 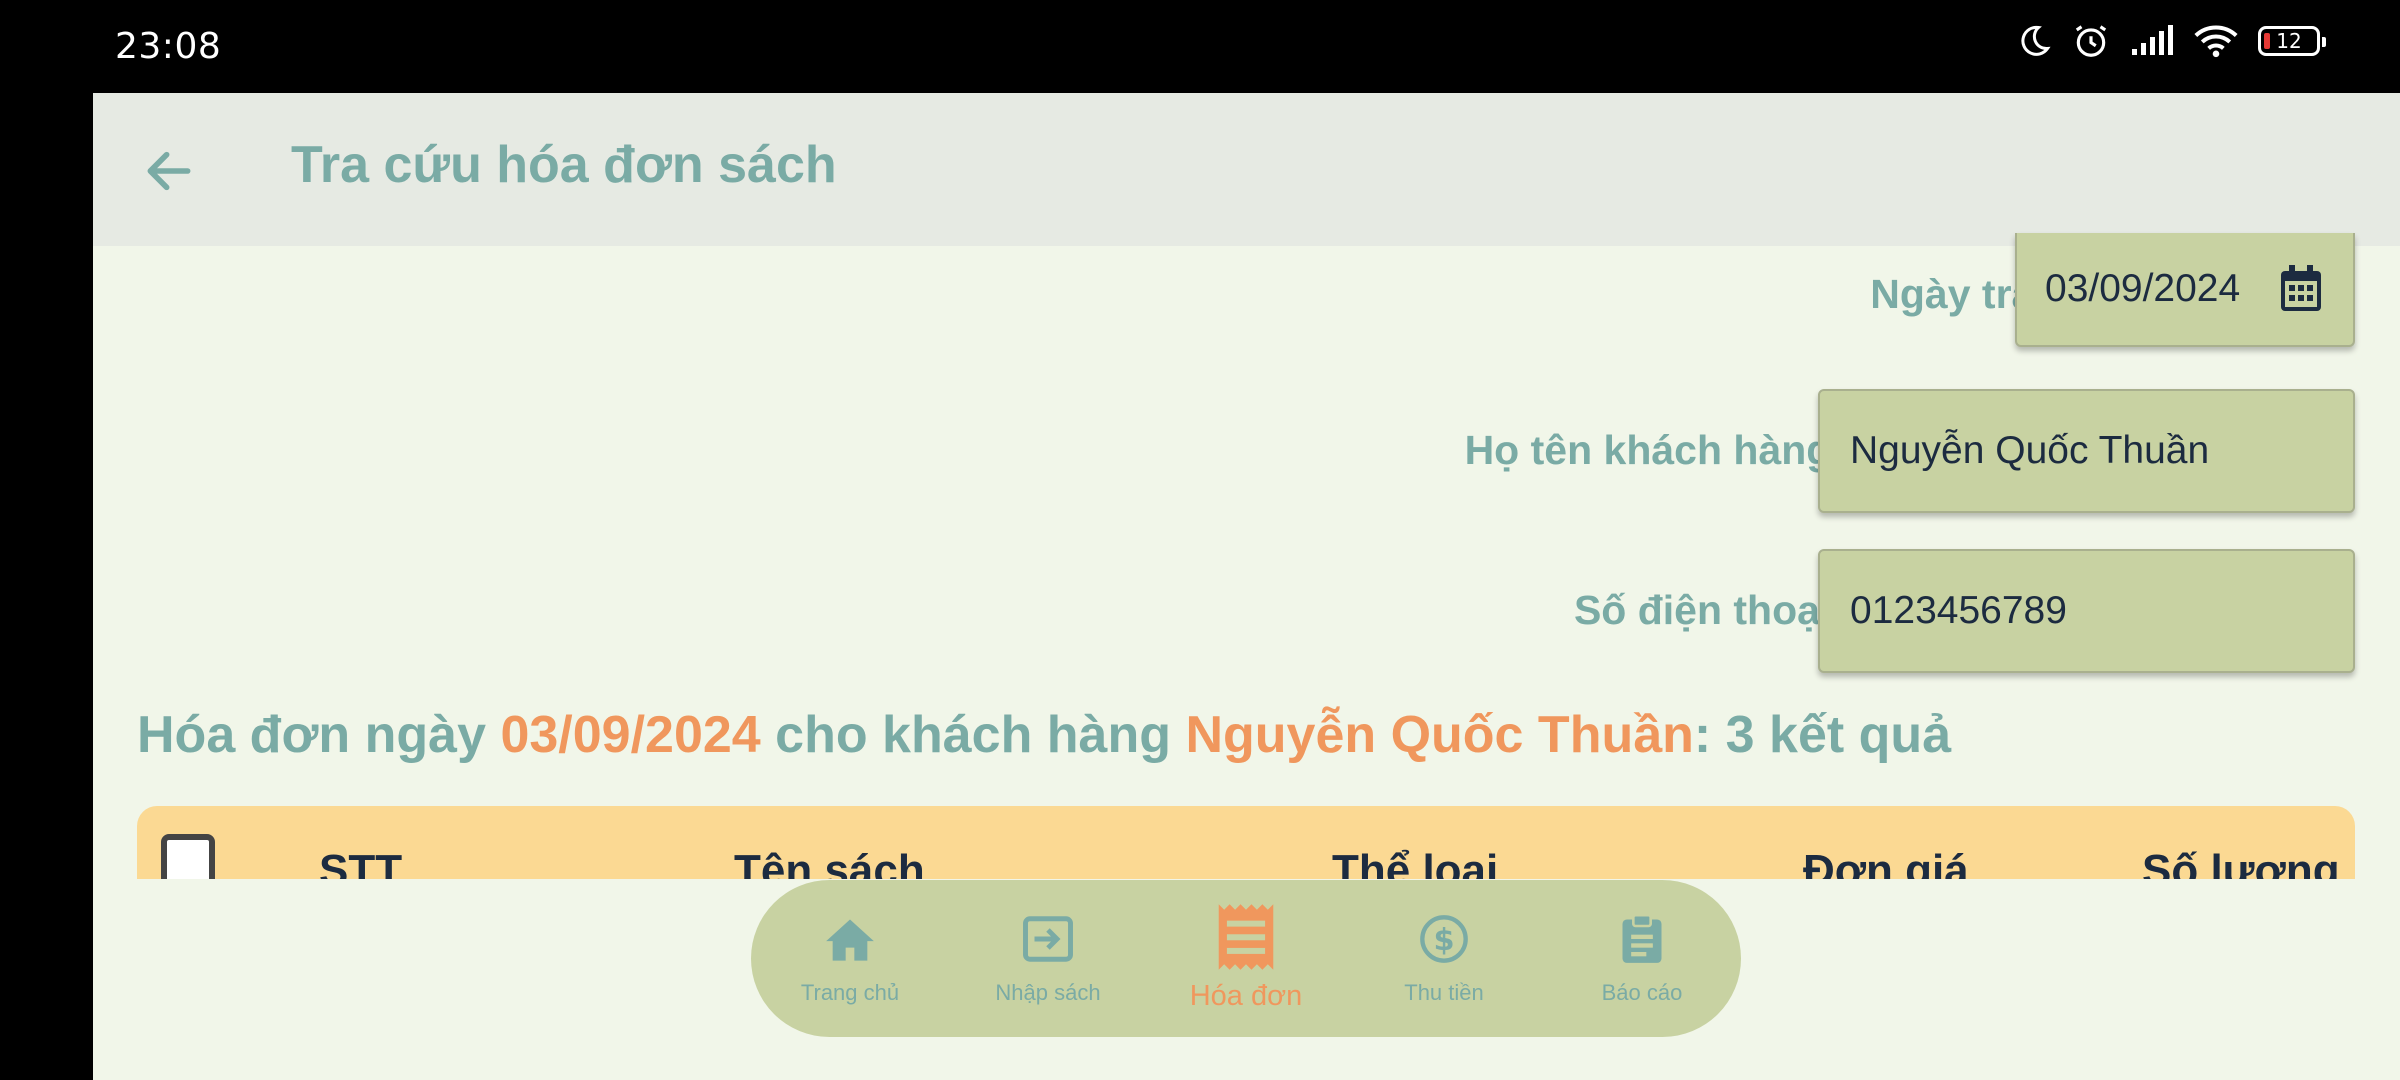 What do you see at coordinates (2091, 41) in the screenshot?
I see `alarm-icon` at bounding box center [2091, 41].